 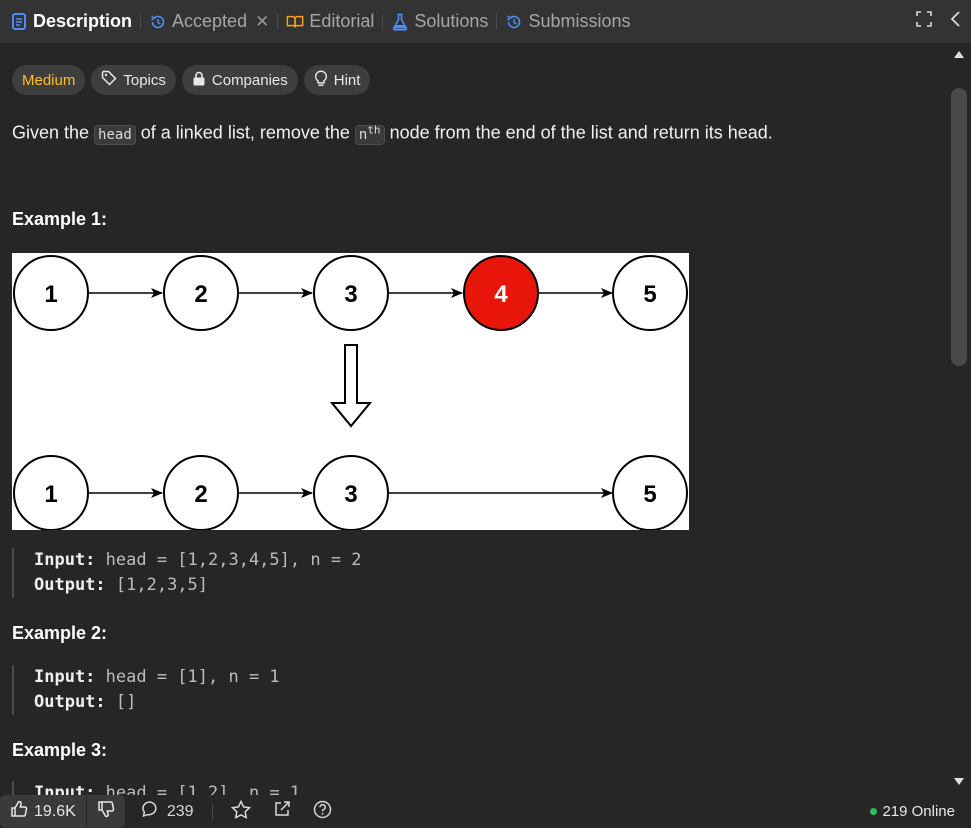 I want to click on like-button: 19.6K, so click(x=43, y=811).